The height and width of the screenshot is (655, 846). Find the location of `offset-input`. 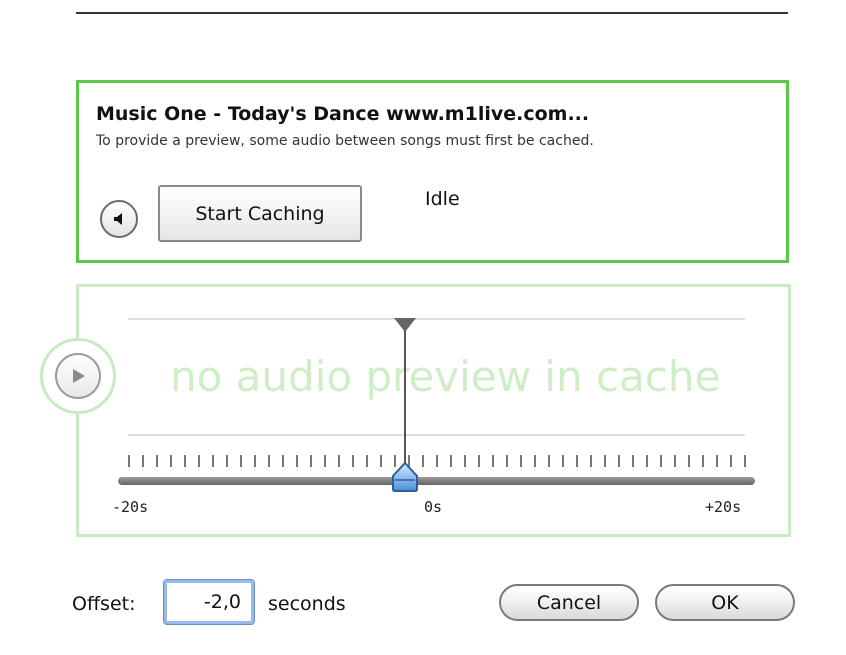

offset-input is located at coordinates (209, 602).